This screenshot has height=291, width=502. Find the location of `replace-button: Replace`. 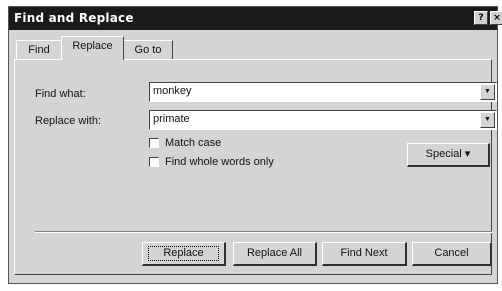

replace-button: Replace is located at coordinates (184, 254).